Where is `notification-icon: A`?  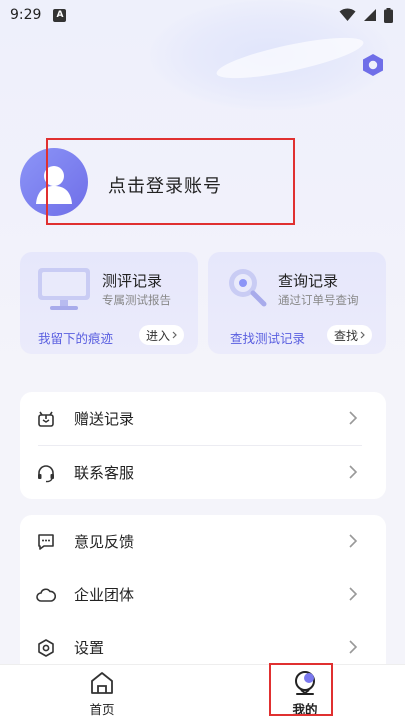 notification-icon: A is located at coordinates (60, 15).